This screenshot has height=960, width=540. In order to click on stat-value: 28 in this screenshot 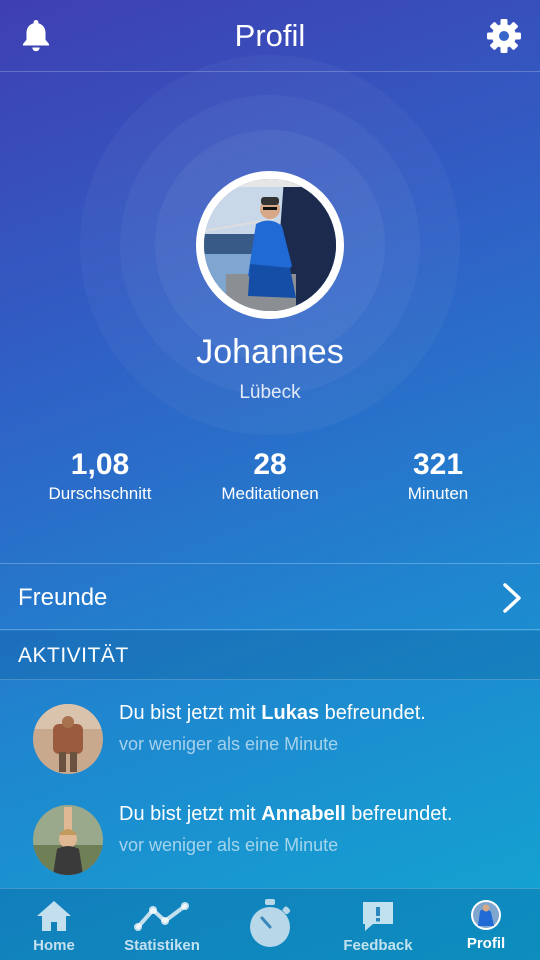, I will do `click(270, 464)`.